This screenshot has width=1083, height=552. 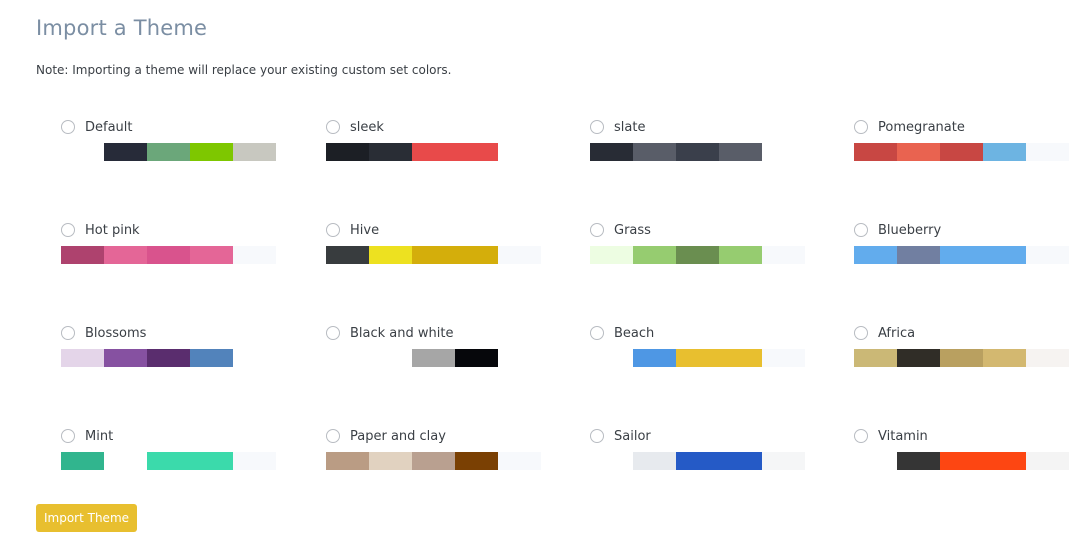 What do you see at coordinates (632, 230) in the screenshot?
I see `theme-name: Grass` at bounding box center [632, 230].